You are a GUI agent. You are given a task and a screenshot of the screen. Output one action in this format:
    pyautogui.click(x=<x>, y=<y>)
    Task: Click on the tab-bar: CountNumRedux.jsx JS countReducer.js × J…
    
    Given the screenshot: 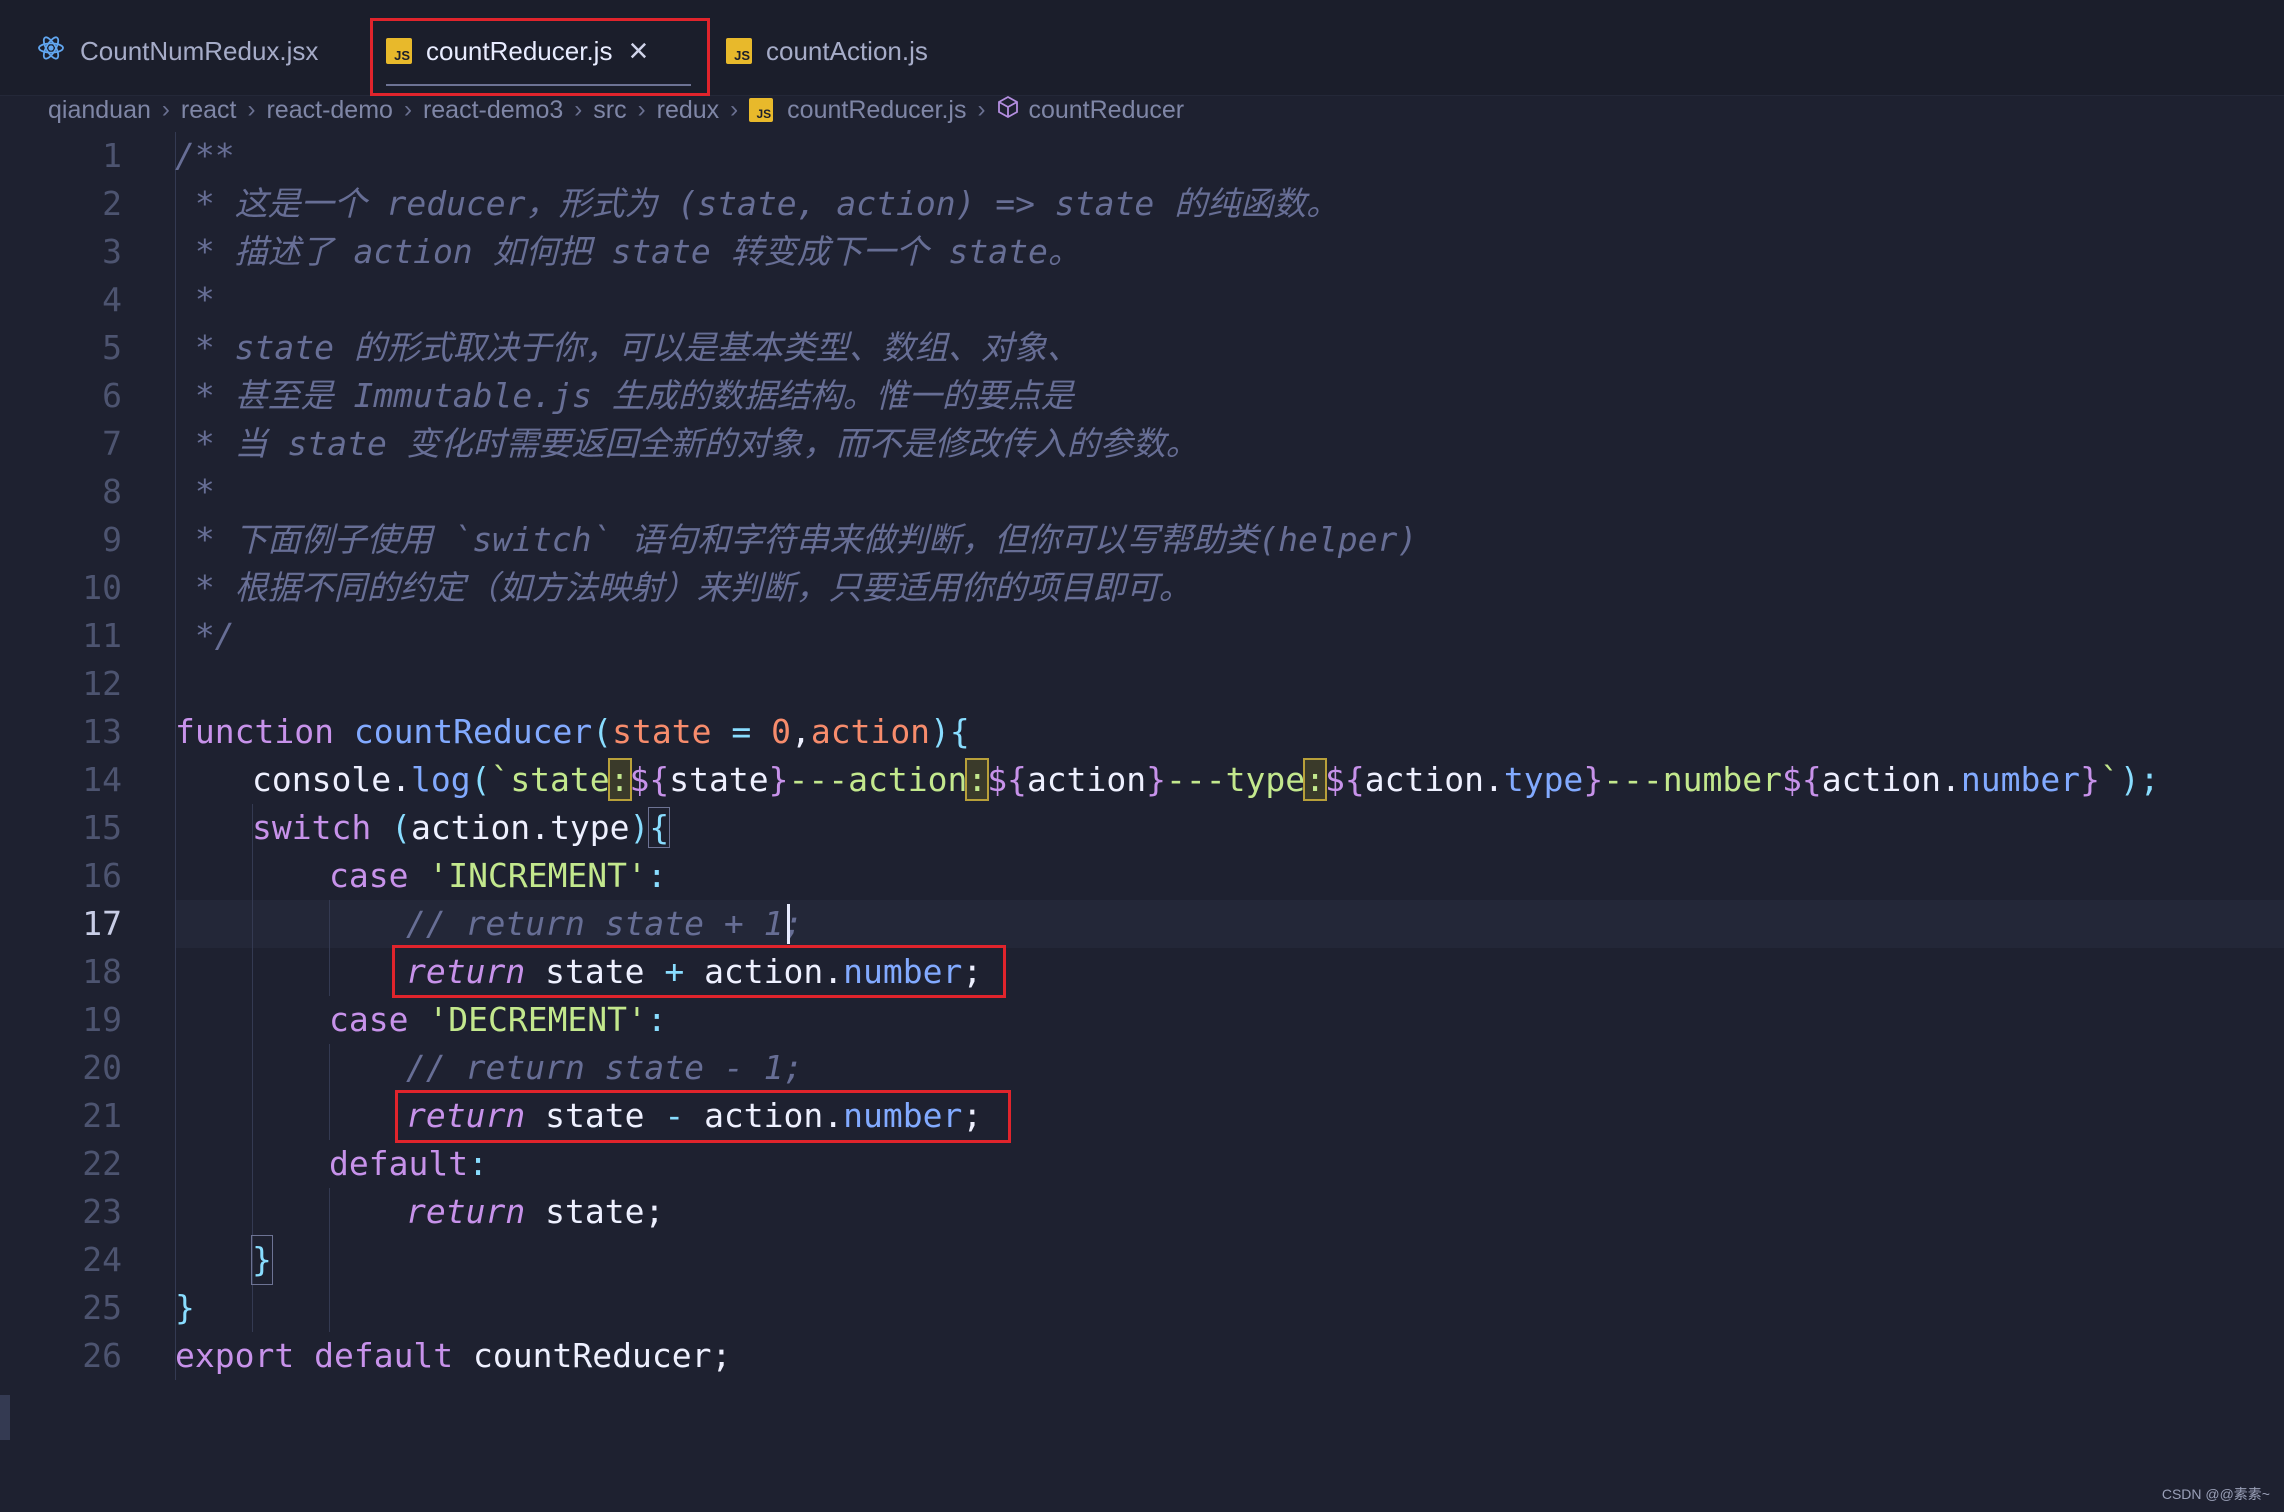 What is the action you would take?
    pyautogui.click(x=1142, y=48)
    